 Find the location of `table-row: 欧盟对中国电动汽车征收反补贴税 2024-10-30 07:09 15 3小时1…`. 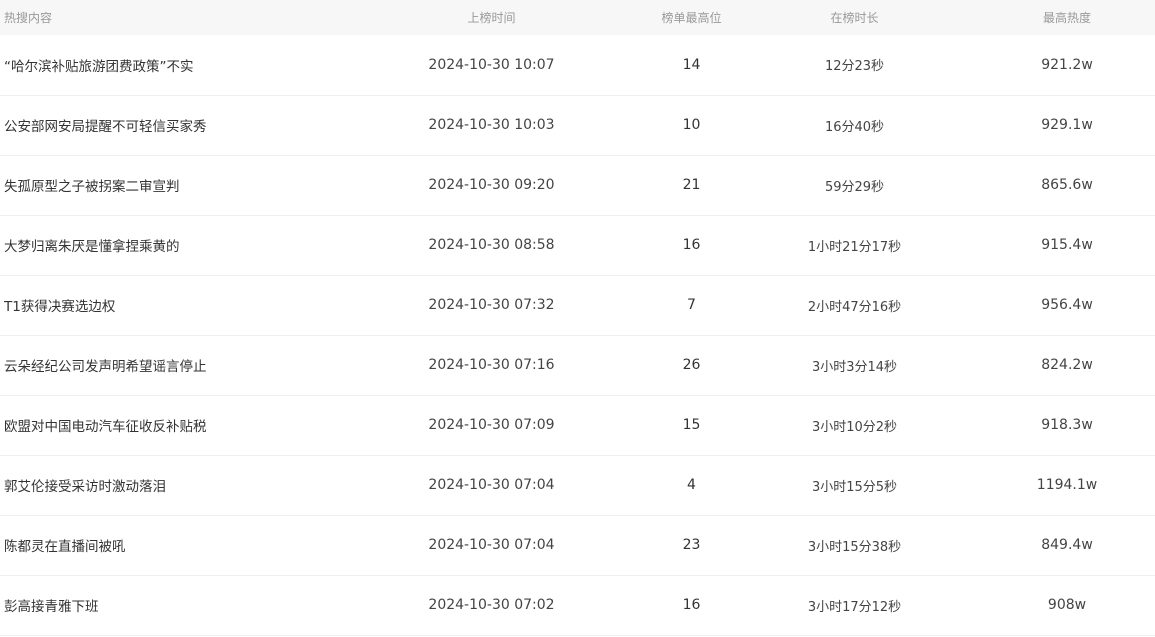

table-row: 欧盟对中国电动汽车征收反补贴税 2024-10-30 07:09 15 3小时1… is located at coordinates (577, 425).